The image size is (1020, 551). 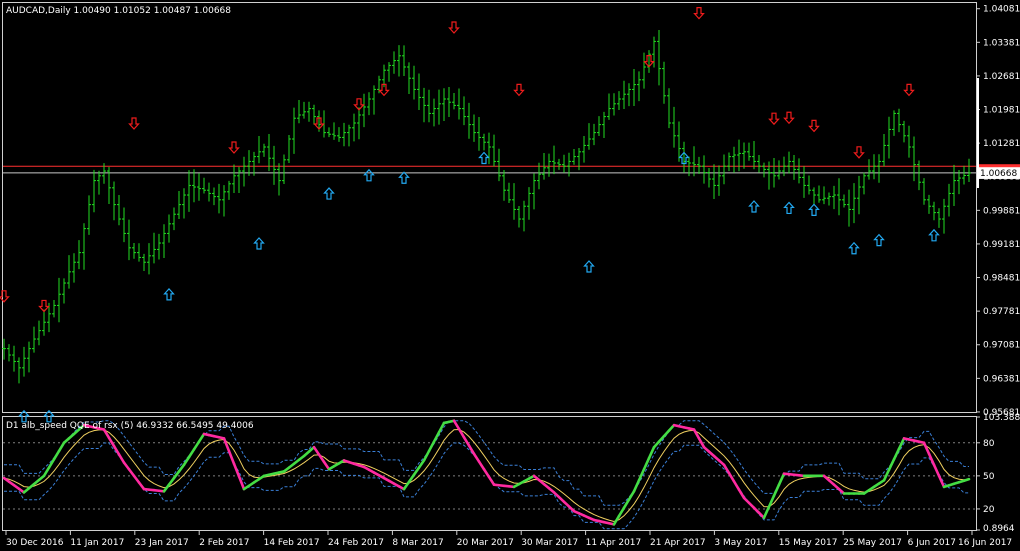 I want to click on date-tick-label: 2 Feb 2017, so click(x=224, y=543).